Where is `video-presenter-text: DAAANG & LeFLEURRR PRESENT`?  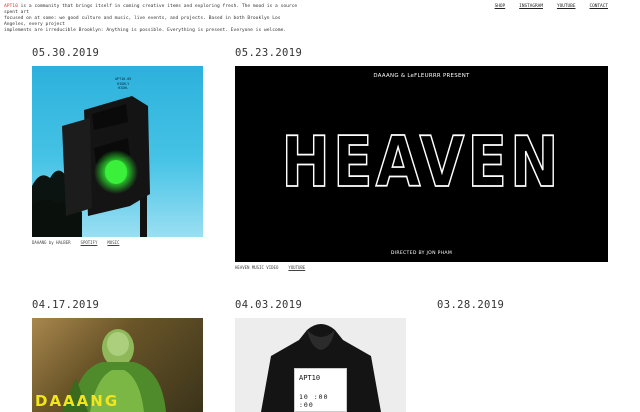 video-presenter-text: DAAANG & LeFLEURRR PRESENT is located at coordinates (421, 76).